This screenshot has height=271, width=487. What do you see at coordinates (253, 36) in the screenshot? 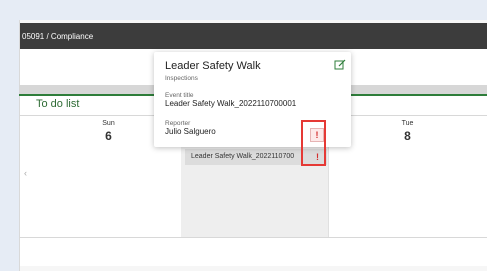
I see `top-bar: 05091 / Compliance` at bounding box center [253, 36].